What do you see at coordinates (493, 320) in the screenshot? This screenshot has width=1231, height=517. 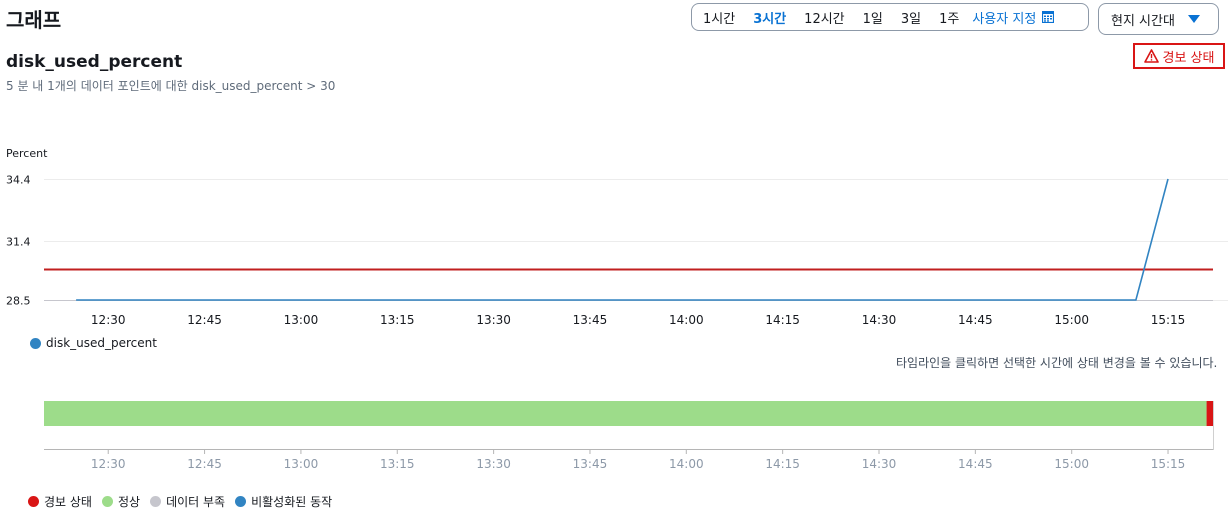 I see `x-tick-label: 13:30` at bounding box center [493, 320].